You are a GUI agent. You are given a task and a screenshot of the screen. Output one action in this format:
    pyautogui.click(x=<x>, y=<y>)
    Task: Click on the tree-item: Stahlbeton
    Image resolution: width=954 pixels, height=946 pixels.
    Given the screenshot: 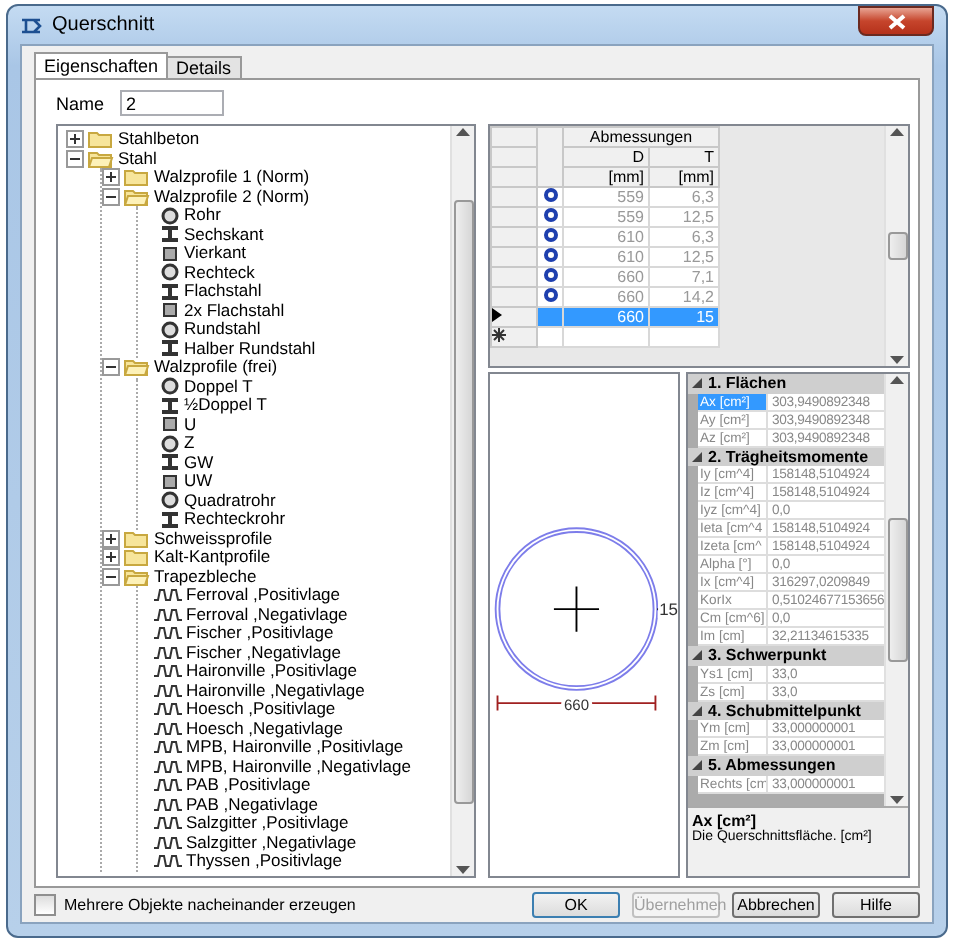 What is the action you would take?
    pyautogui.click(x=159, y=139)
    